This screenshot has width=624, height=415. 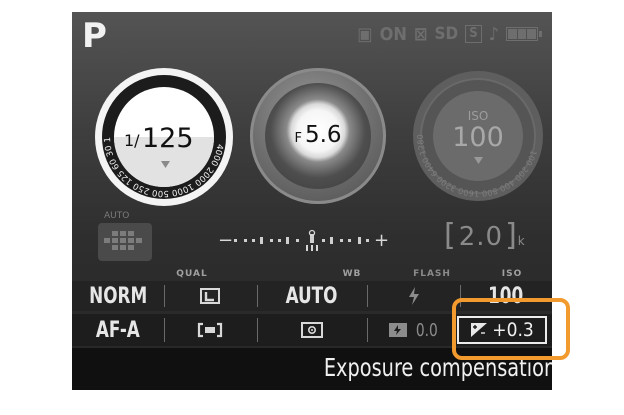 What do you see at coordinates (117, 216) in the screenshot?
I see `af-area-label: AUTO` at bounding box center [117, 216].